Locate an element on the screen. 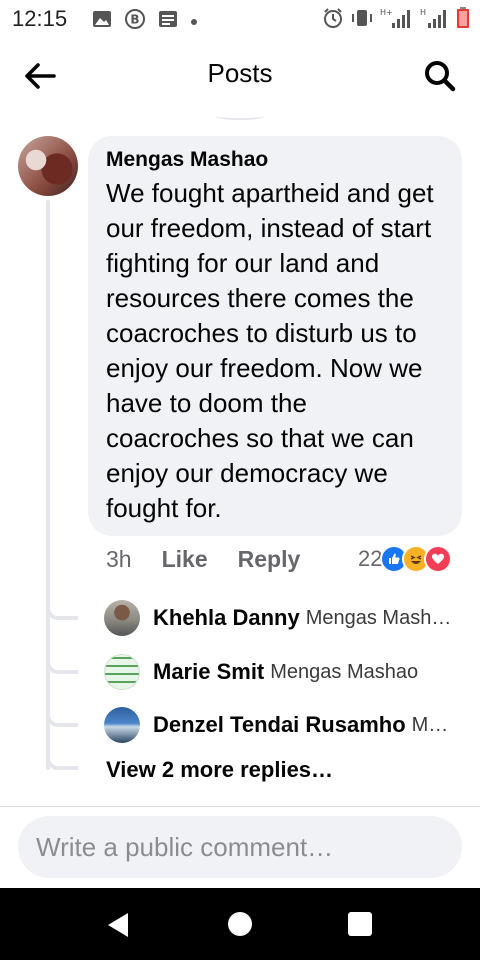 This screenshot has width=480, height=960. nav-home-button is located at coordinates (240, 924).